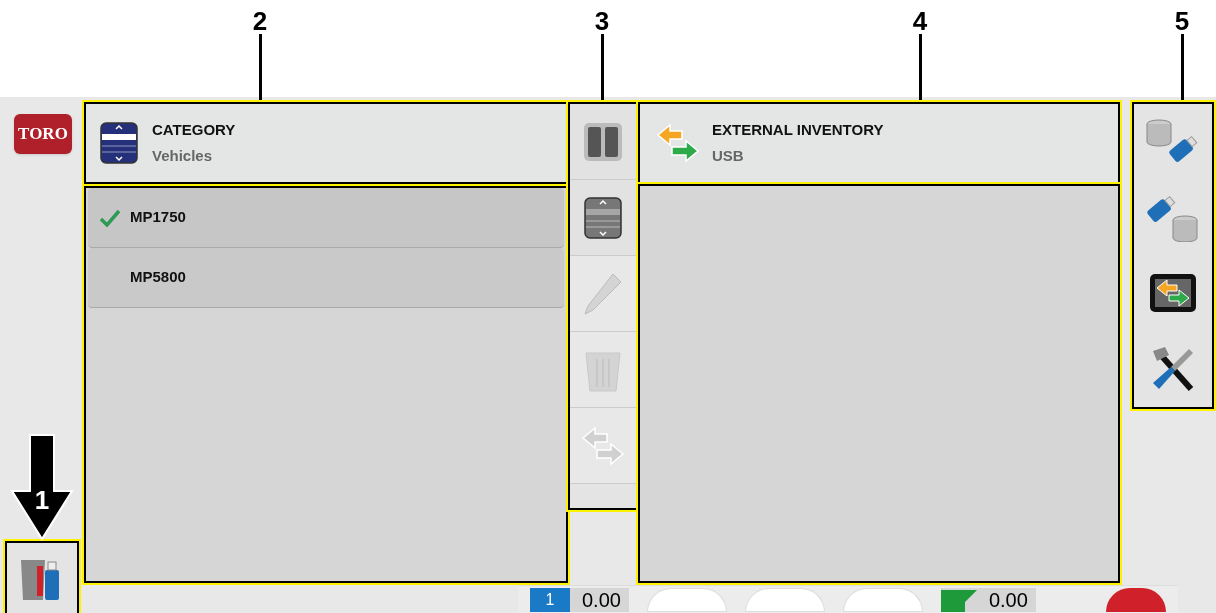 This screenshot has height=613, width=1216. I want to click on callout-number: 5, so click(1182, 21).